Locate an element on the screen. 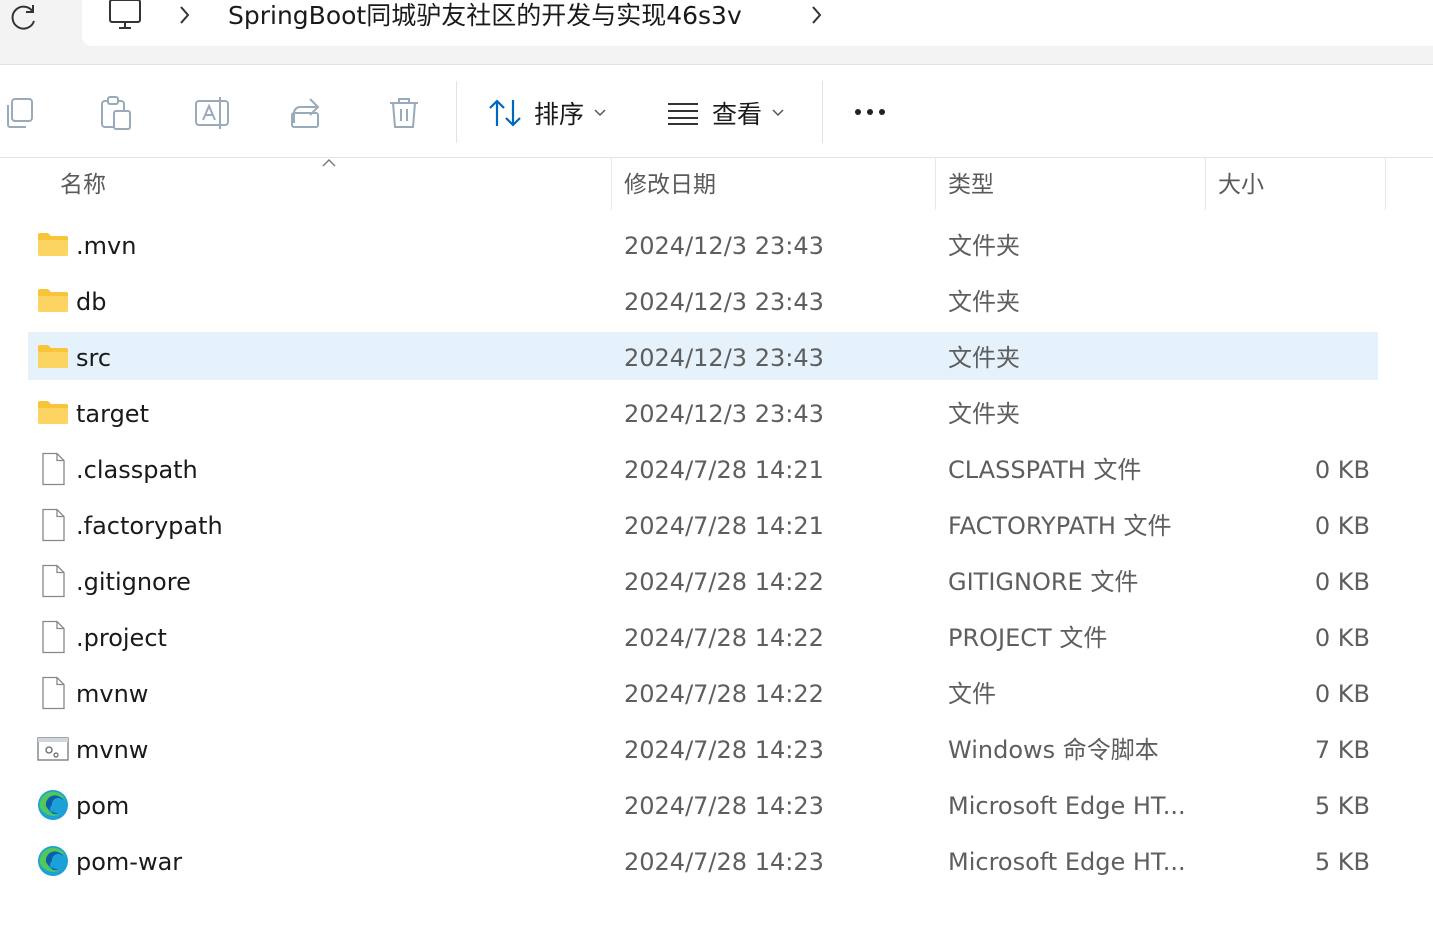 This screenshot has height=947, width=1433. command-bar: 排序 查看 is located at coordinates (716, 111).